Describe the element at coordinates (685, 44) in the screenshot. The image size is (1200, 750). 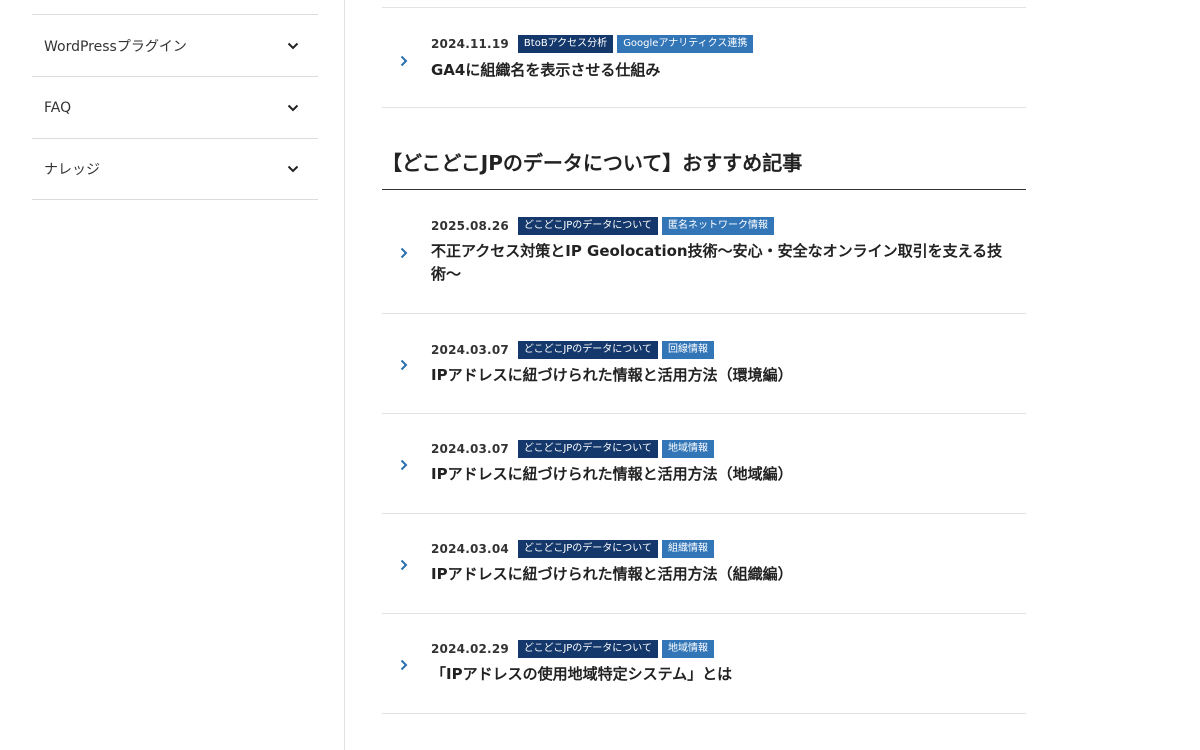
I see `category-tag: Googleアナリティクス連携` at that location.